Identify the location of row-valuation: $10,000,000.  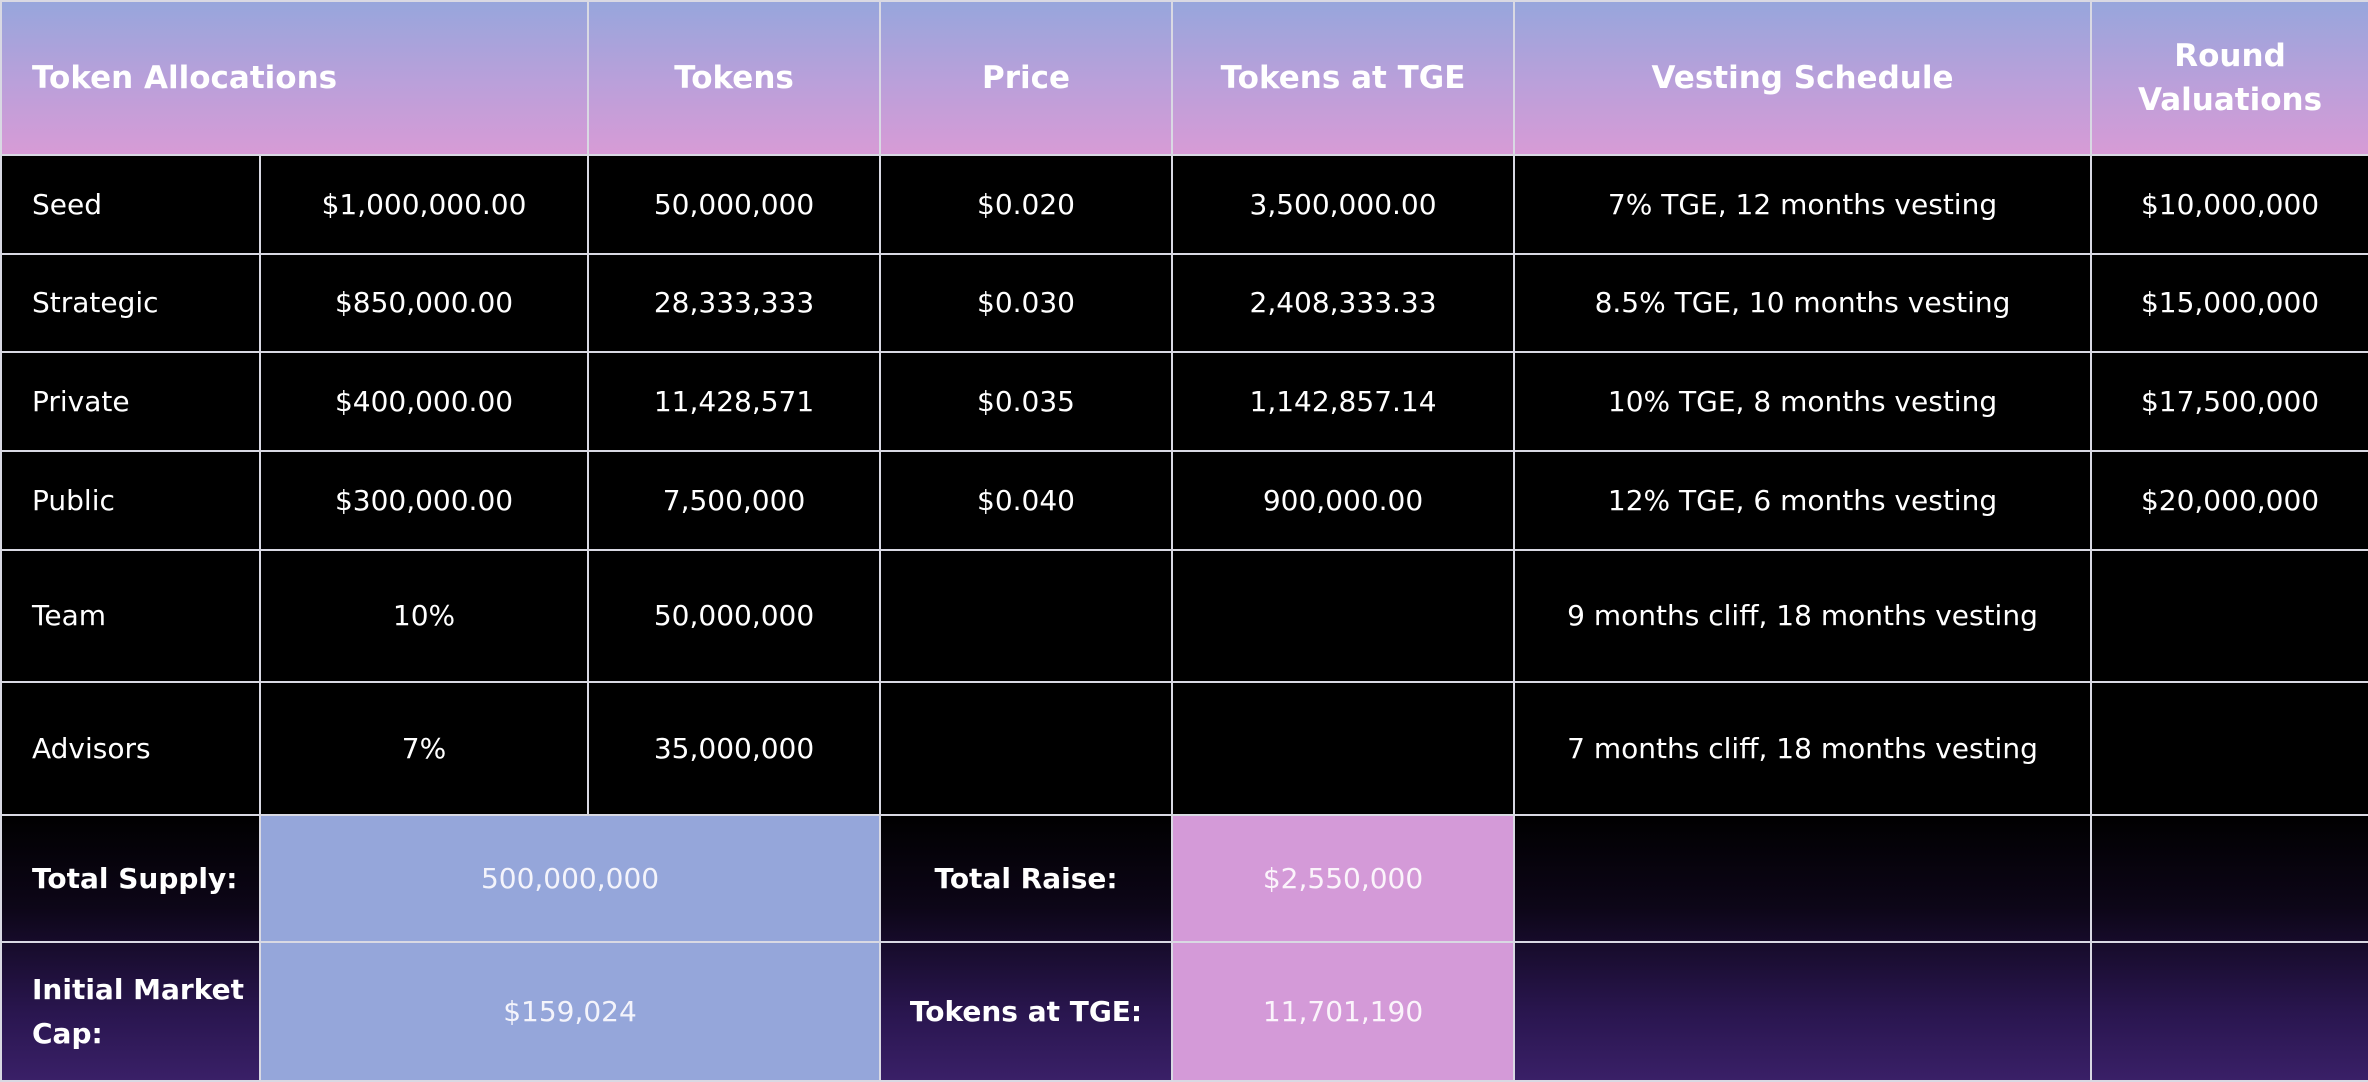
(2229, 204).